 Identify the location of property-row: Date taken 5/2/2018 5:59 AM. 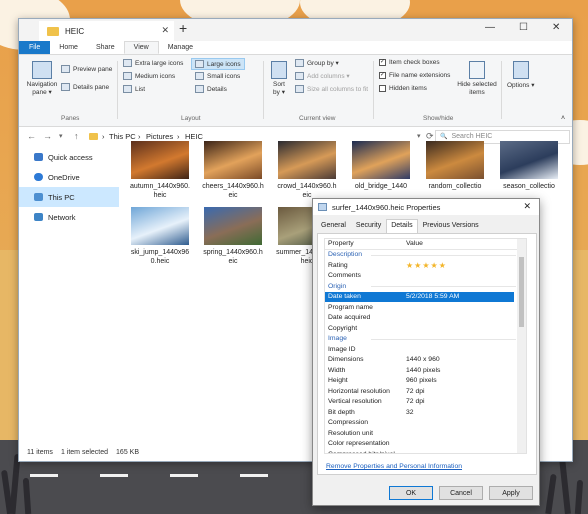
(419, 296).